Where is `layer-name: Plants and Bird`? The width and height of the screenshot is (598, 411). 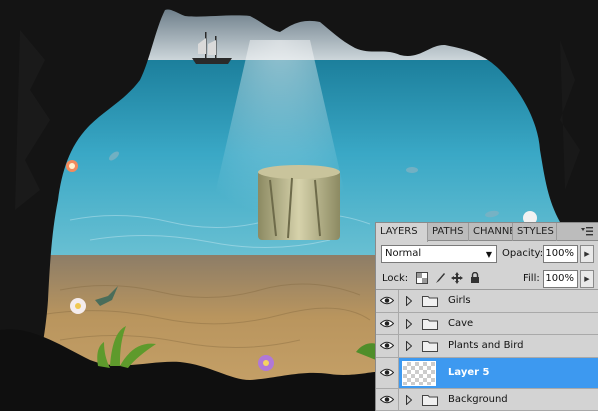 layer-name: Plants and Bird is located at coordinates (486, 345).